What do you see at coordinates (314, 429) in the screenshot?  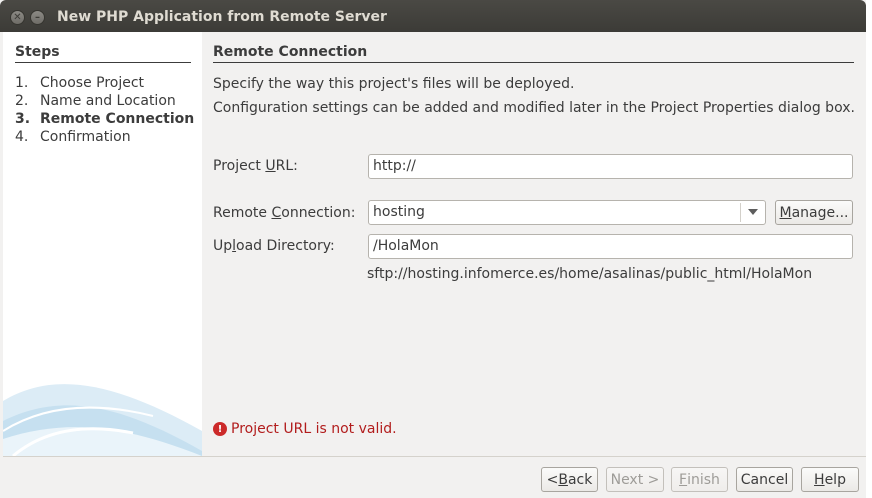 I see `error-text: Project URL is not valid.` at bounding box center [314, 429].